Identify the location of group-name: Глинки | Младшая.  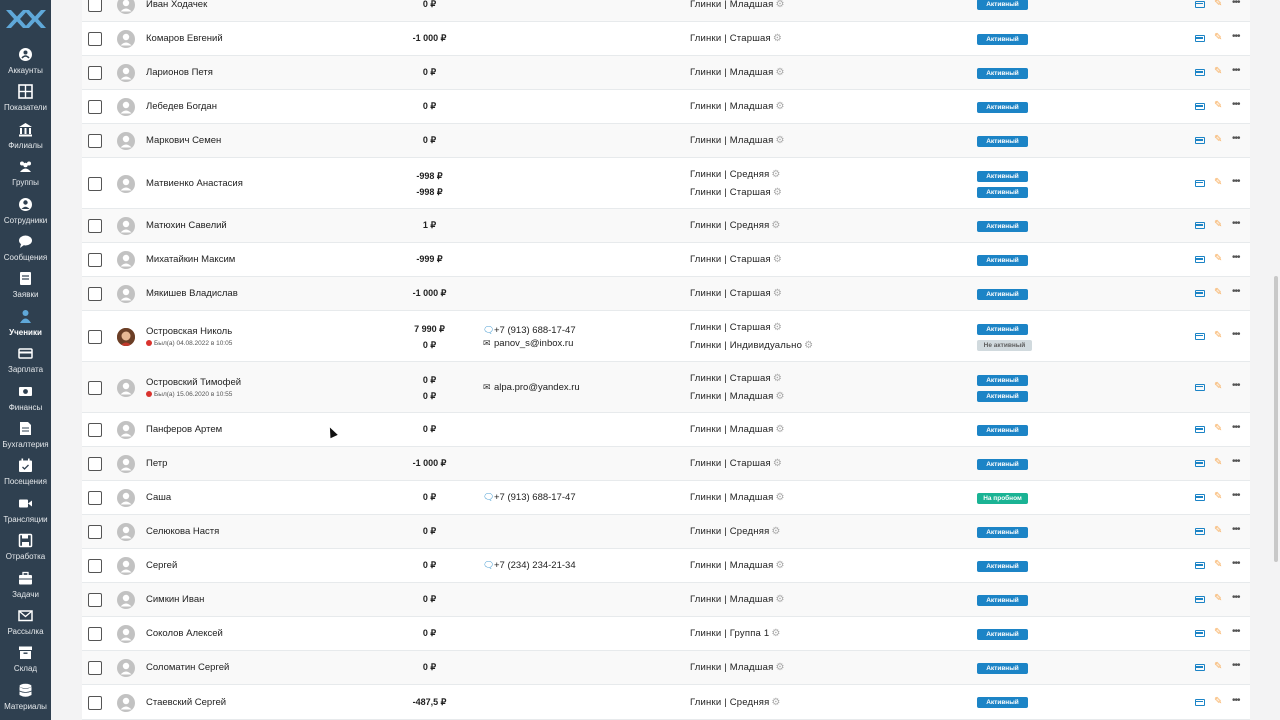
(731, 396).